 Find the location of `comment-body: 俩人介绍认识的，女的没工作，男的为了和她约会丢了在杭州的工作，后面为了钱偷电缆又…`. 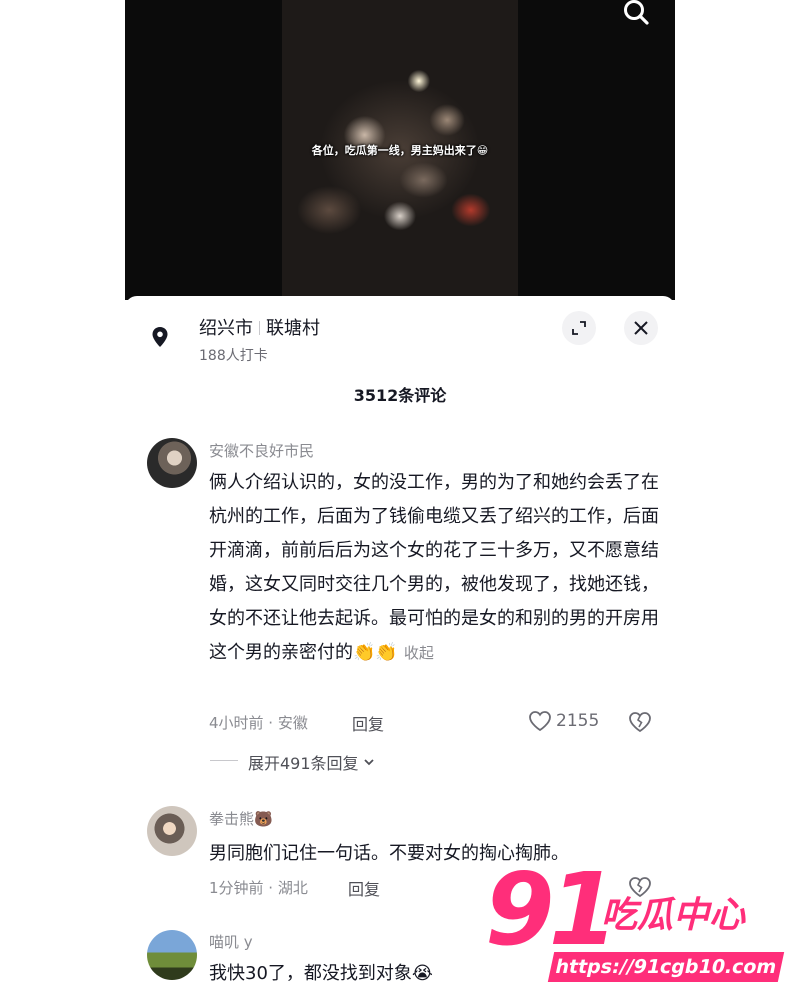

comment-body: 俩人介绍认识的，女的没工作，男的为了和她约会丢了在杭州的工作，后面为了钱偷电缆又… is located at coordinates (434, 567).